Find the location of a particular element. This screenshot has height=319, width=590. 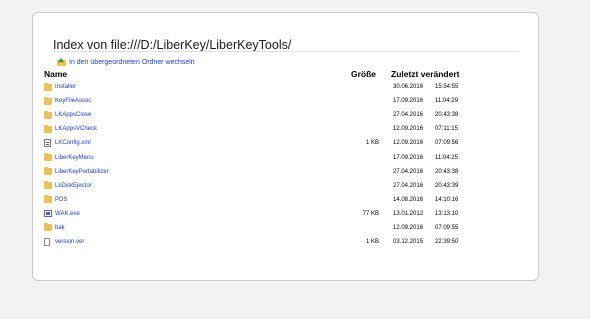

cell-time: 14:10:16 is located at coordinates (447, 199).